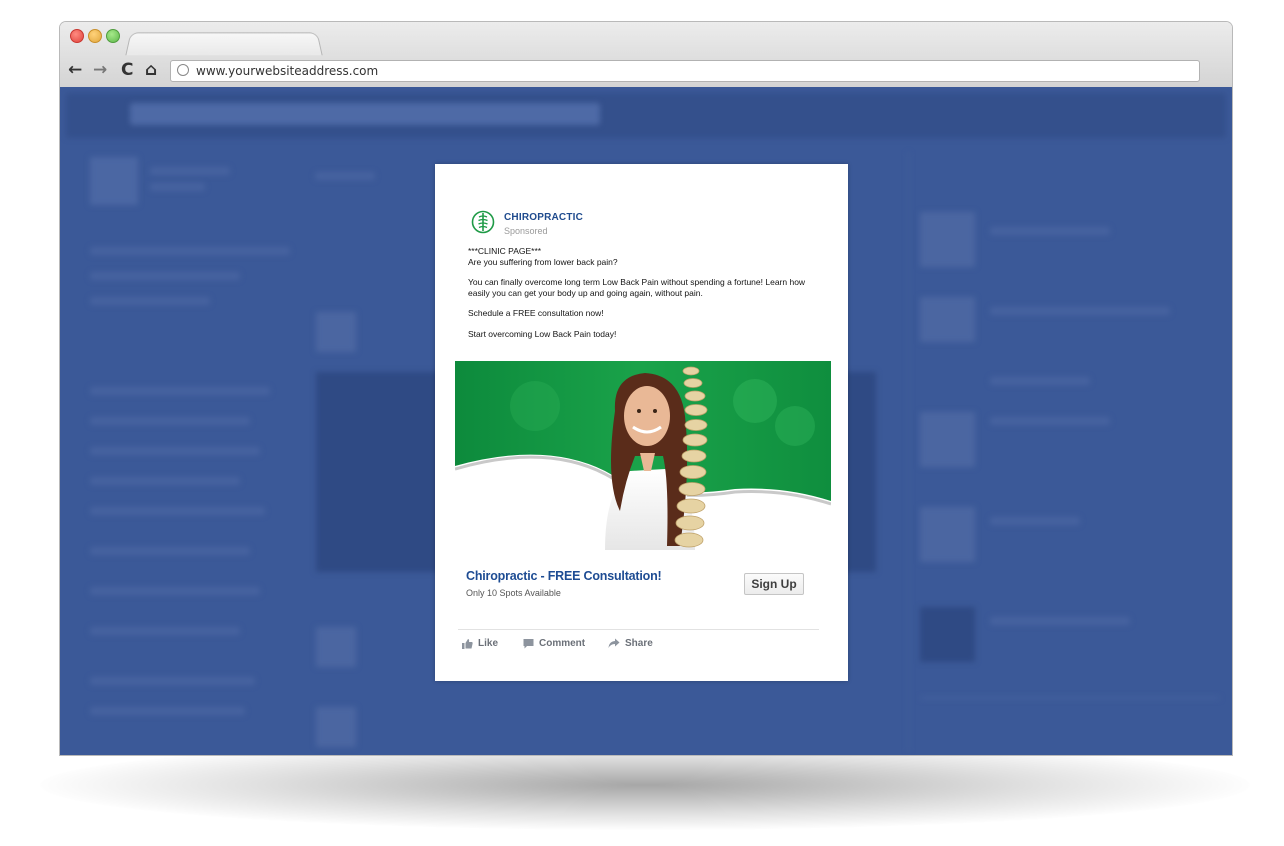 Image resolution: width=1284 pixels, height=846 pixels. I want to click on reload-icon: C, so click(127, 70).